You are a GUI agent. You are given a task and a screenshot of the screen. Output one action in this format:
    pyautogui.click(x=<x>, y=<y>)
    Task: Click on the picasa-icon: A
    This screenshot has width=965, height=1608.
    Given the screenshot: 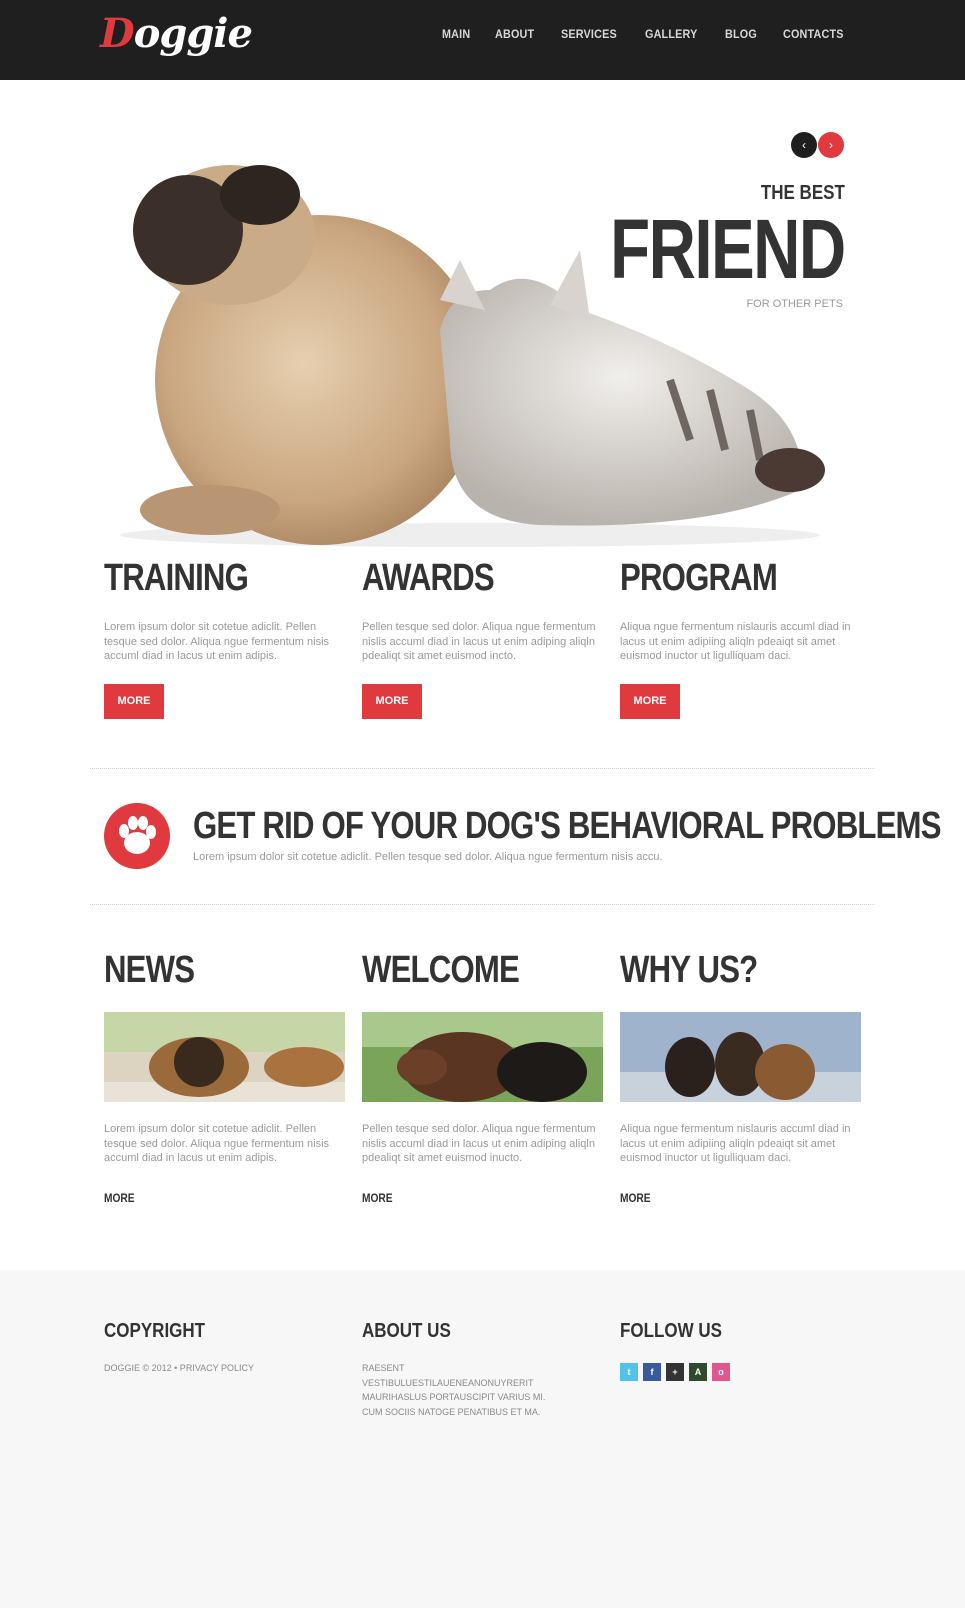 What is the action you would take?
    pyautogui.click(x=698, y=1372)
    